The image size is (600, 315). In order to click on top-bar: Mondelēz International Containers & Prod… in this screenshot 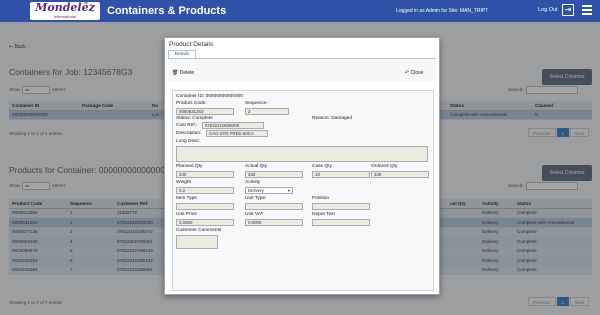, I will do `click(300, 11)`.